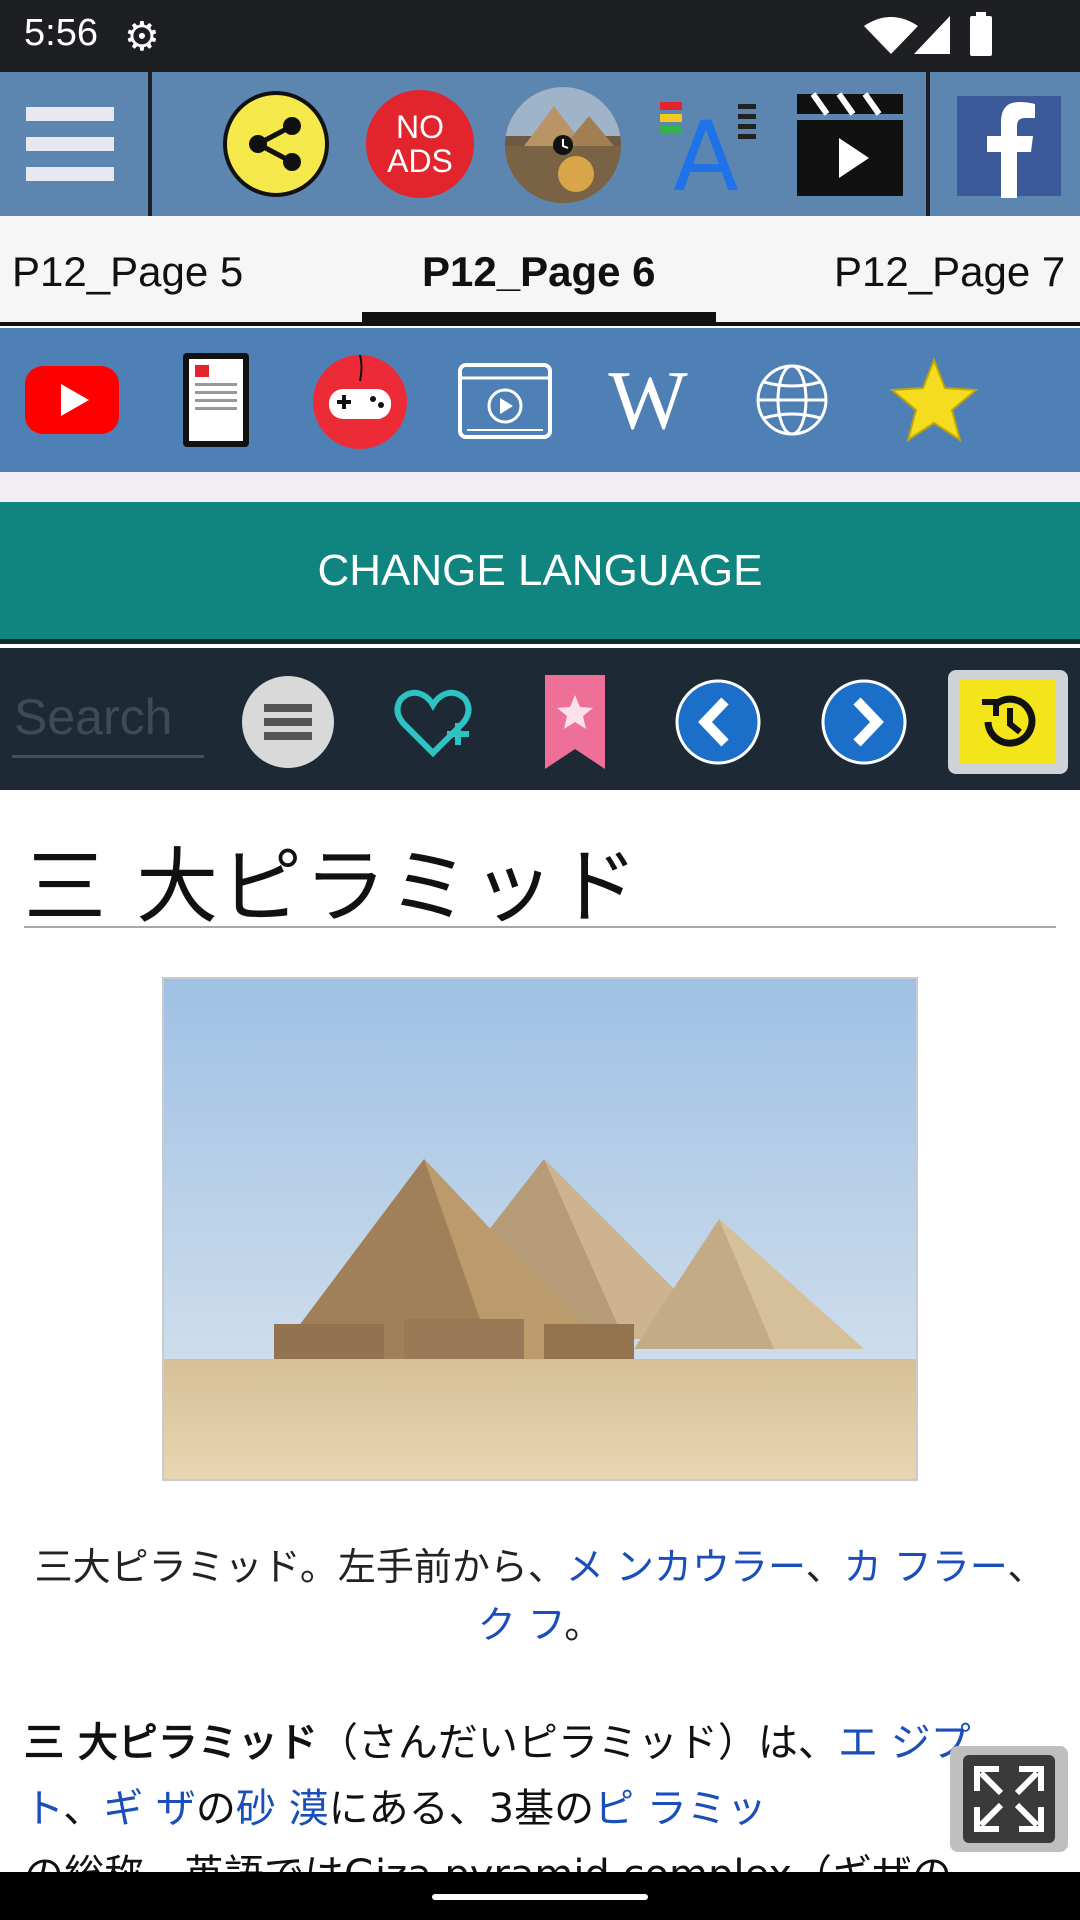 The width and height of the screenshot is (1080, 1920). Describe the element at coordinates (680, 1809) in the screenshot. I see `link-pyramid: ピ ラミッ` at that location.